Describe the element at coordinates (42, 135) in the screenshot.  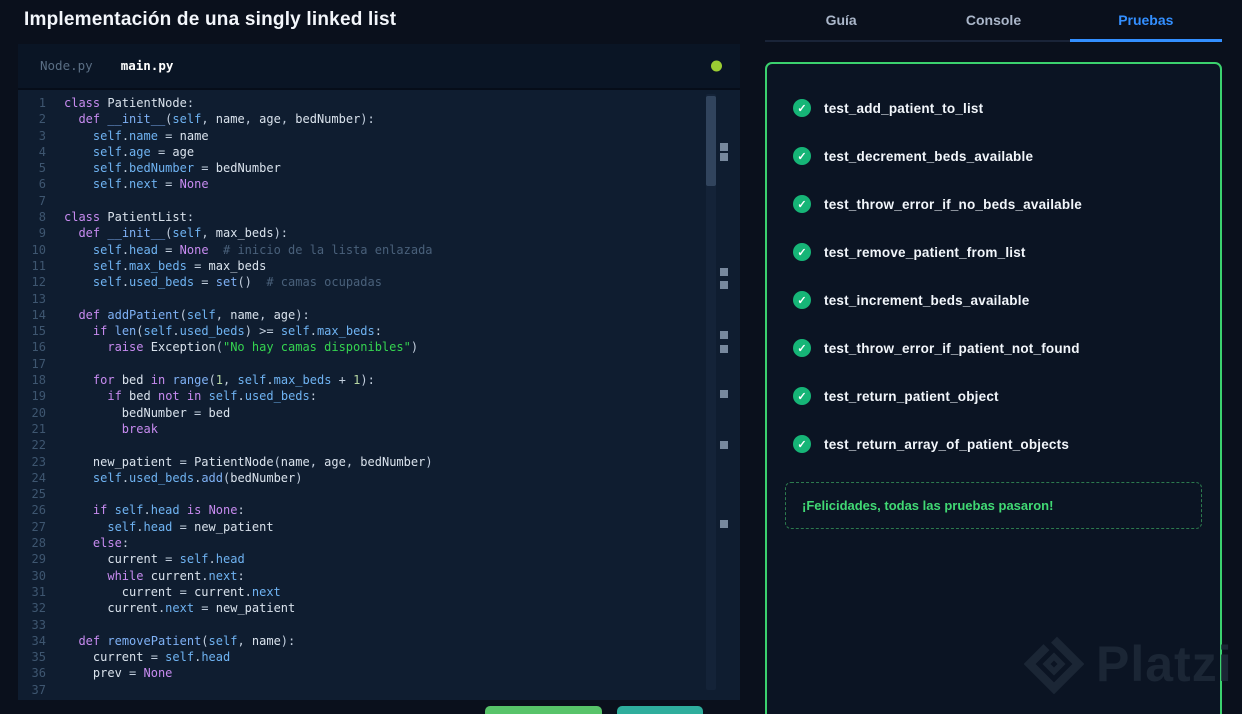
I see `line-number: 3` at that location.